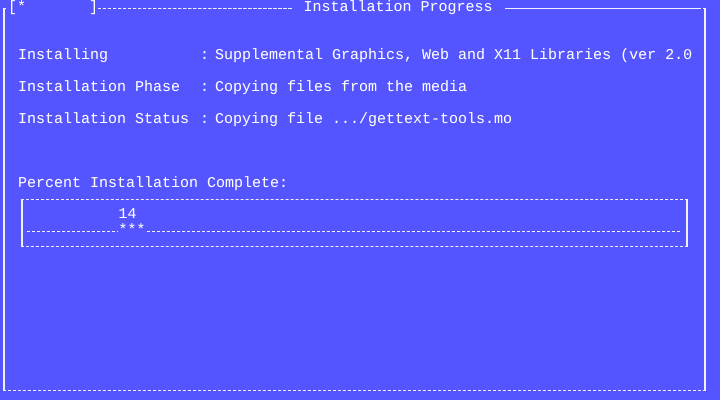 This screenshot has width=720, height=400. Describe the element at coordinates (341, 88) in the screenshot. I see `field-value: Copying files from the media` at that location.